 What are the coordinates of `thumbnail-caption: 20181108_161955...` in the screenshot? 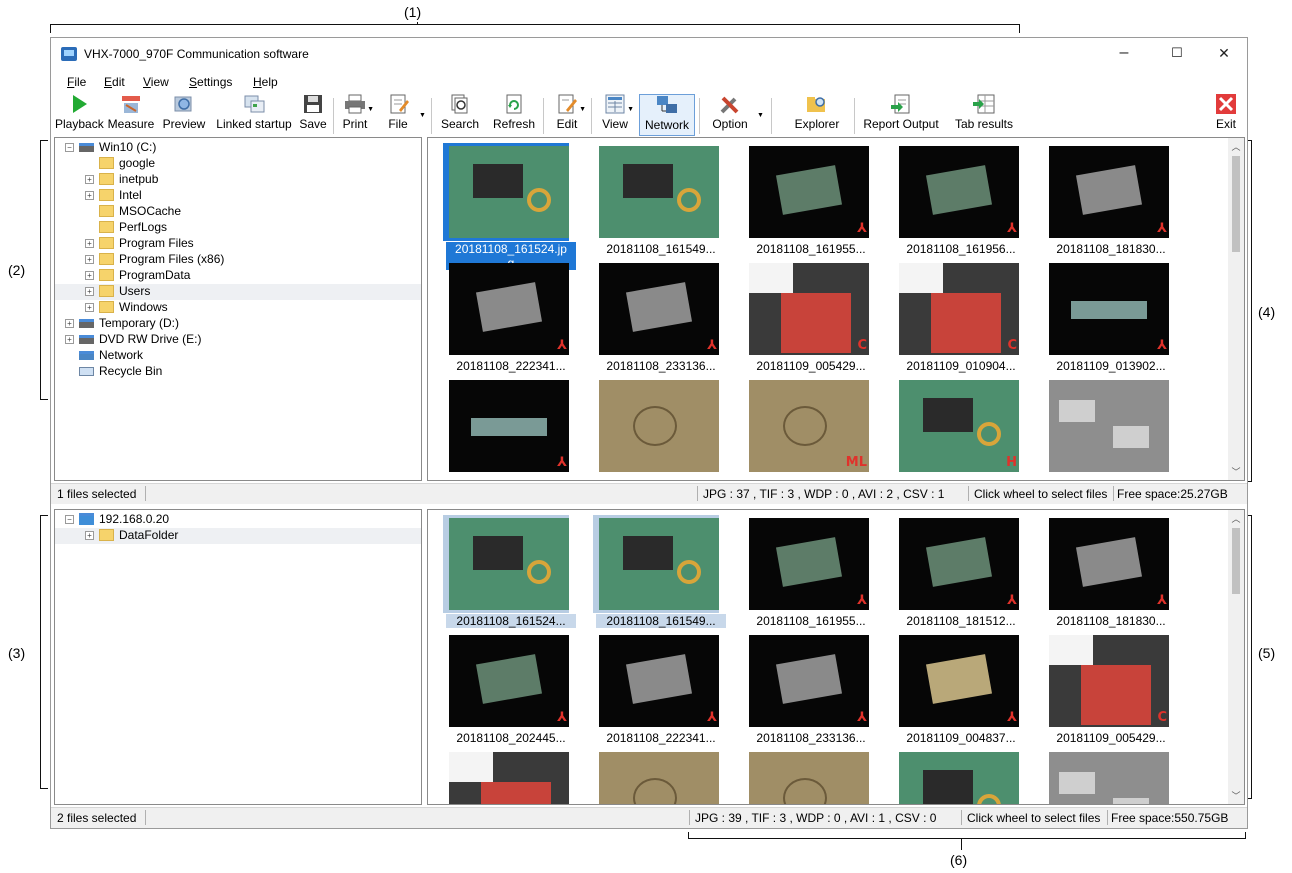 It's located at (811, 249).